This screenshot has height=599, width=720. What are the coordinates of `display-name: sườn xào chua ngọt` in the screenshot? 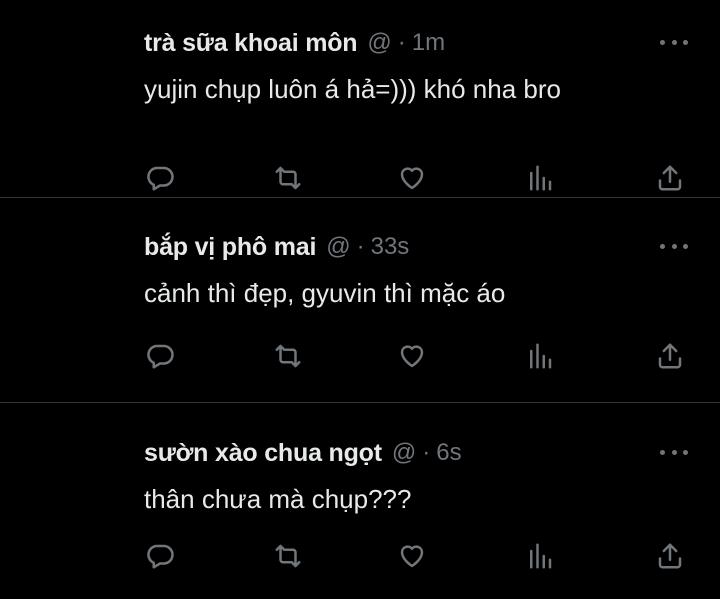 It's located at (263, 453).